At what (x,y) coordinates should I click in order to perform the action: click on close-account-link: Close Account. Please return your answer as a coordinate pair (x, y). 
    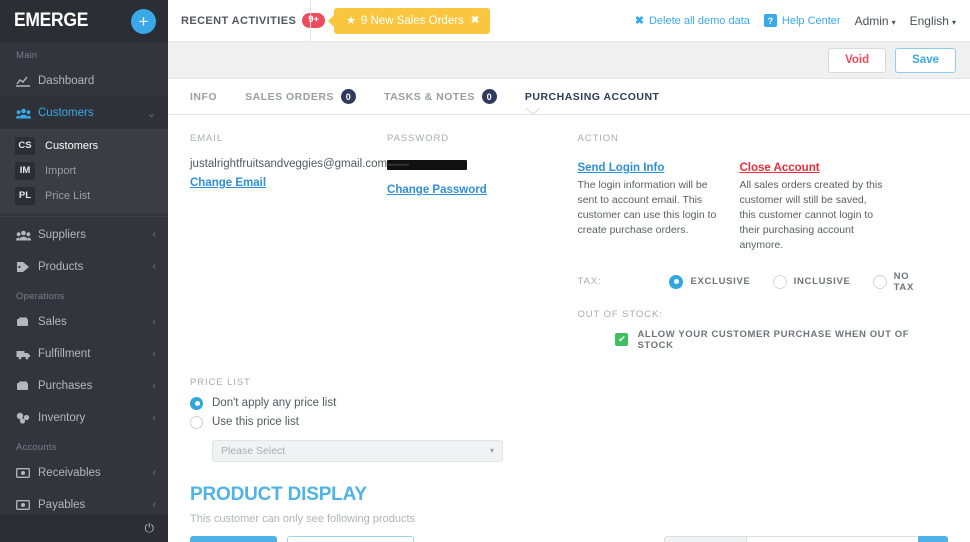
    Looking at the image, I should click on (779, 168).